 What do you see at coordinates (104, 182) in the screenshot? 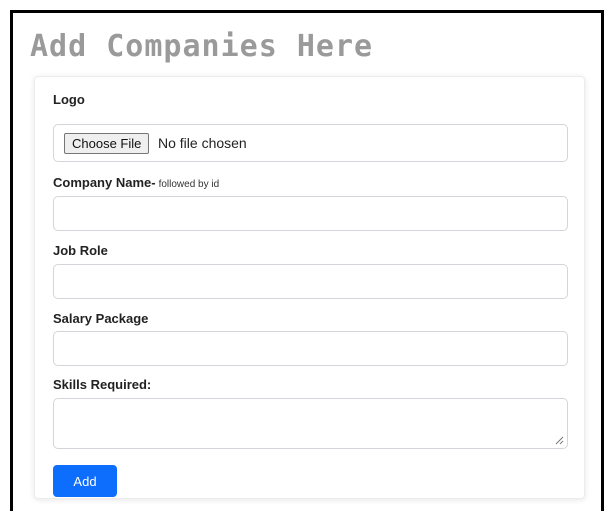
I see `company-name-label-text: Company Name-` at bounding box center [104, 182].